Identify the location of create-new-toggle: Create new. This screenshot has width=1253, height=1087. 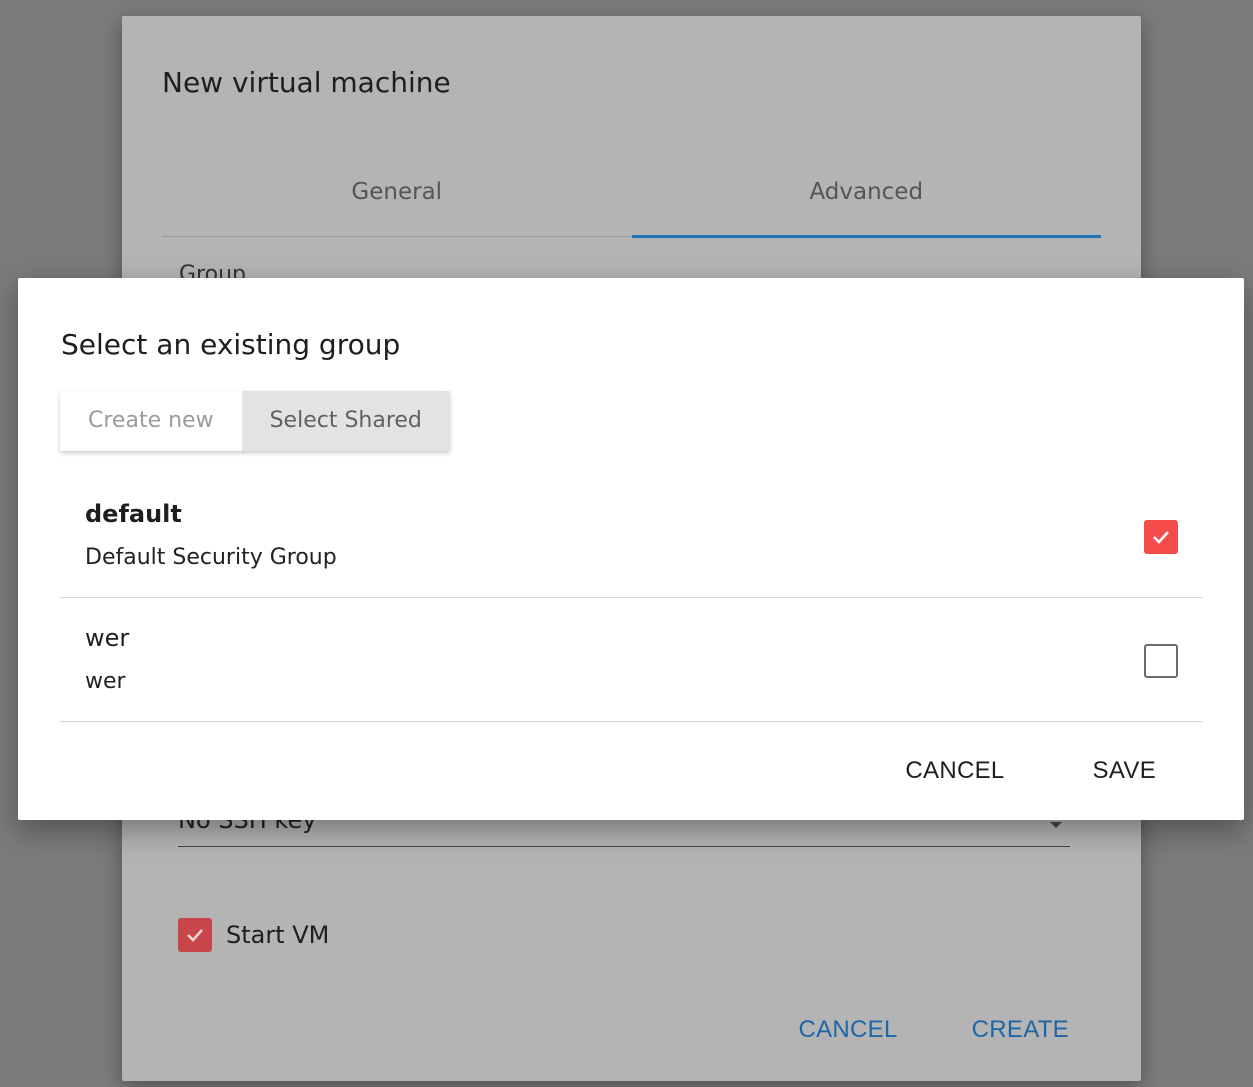
(151, 421).